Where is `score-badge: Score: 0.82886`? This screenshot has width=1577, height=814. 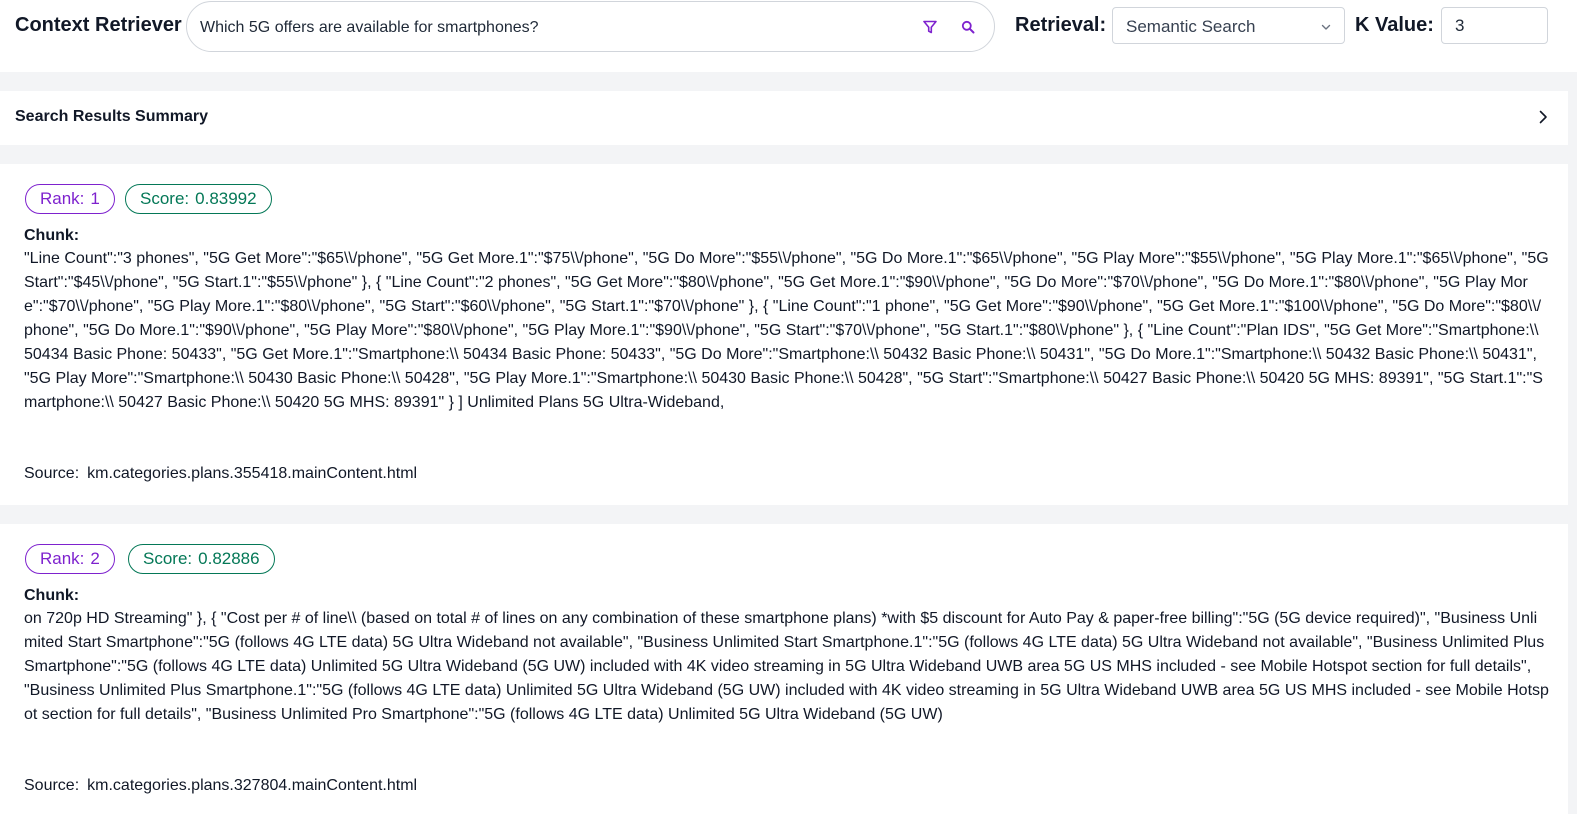 score-badge: Score: 0.82886 is located at coordinates (201, 559).